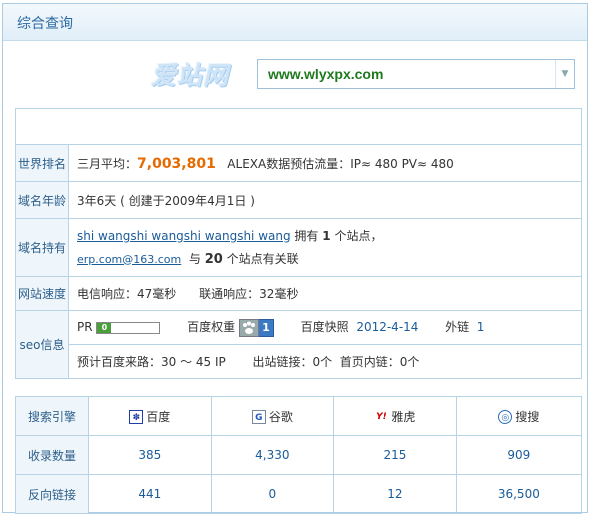  I want to click on backlinks-baidu: 441, so click(150, 494).